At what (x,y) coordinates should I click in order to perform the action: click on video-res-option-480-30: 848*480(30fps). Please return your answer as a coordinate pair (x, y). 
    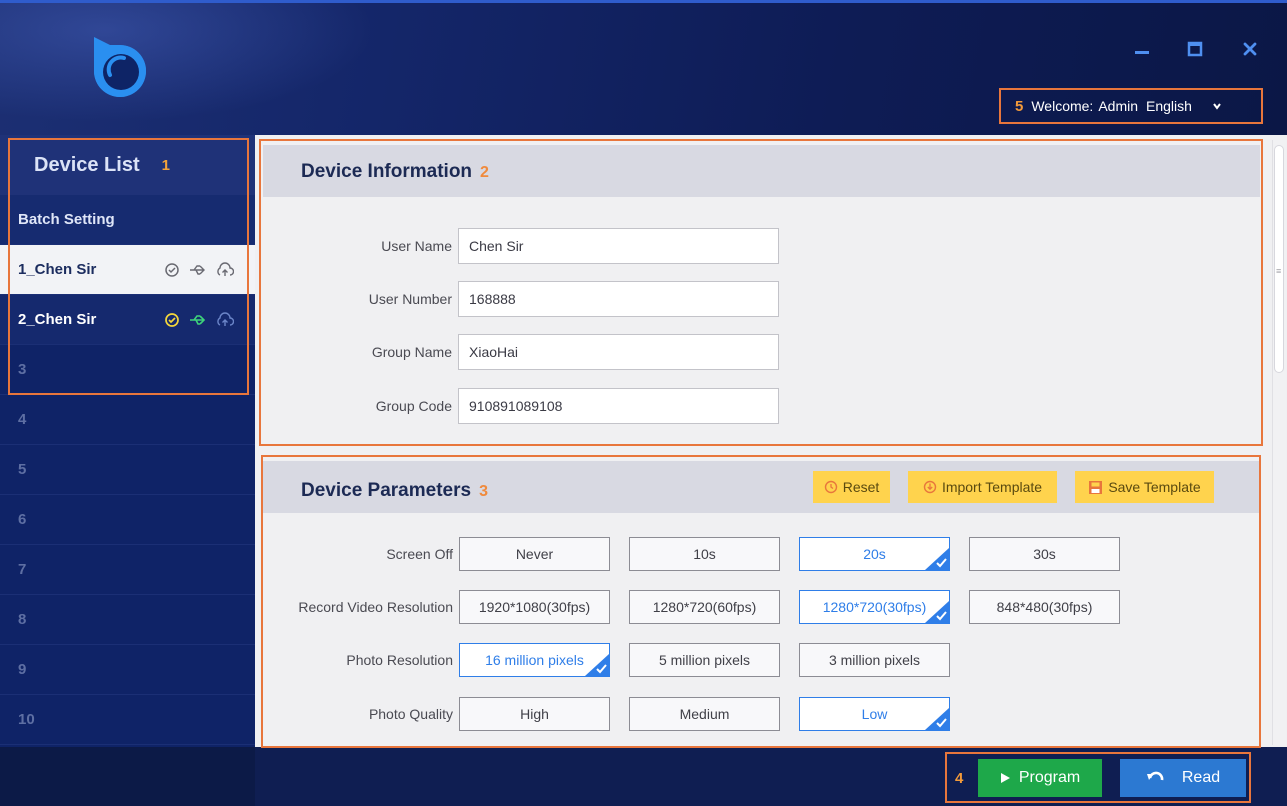
    Looking at the image, I should click on (1044, 607).